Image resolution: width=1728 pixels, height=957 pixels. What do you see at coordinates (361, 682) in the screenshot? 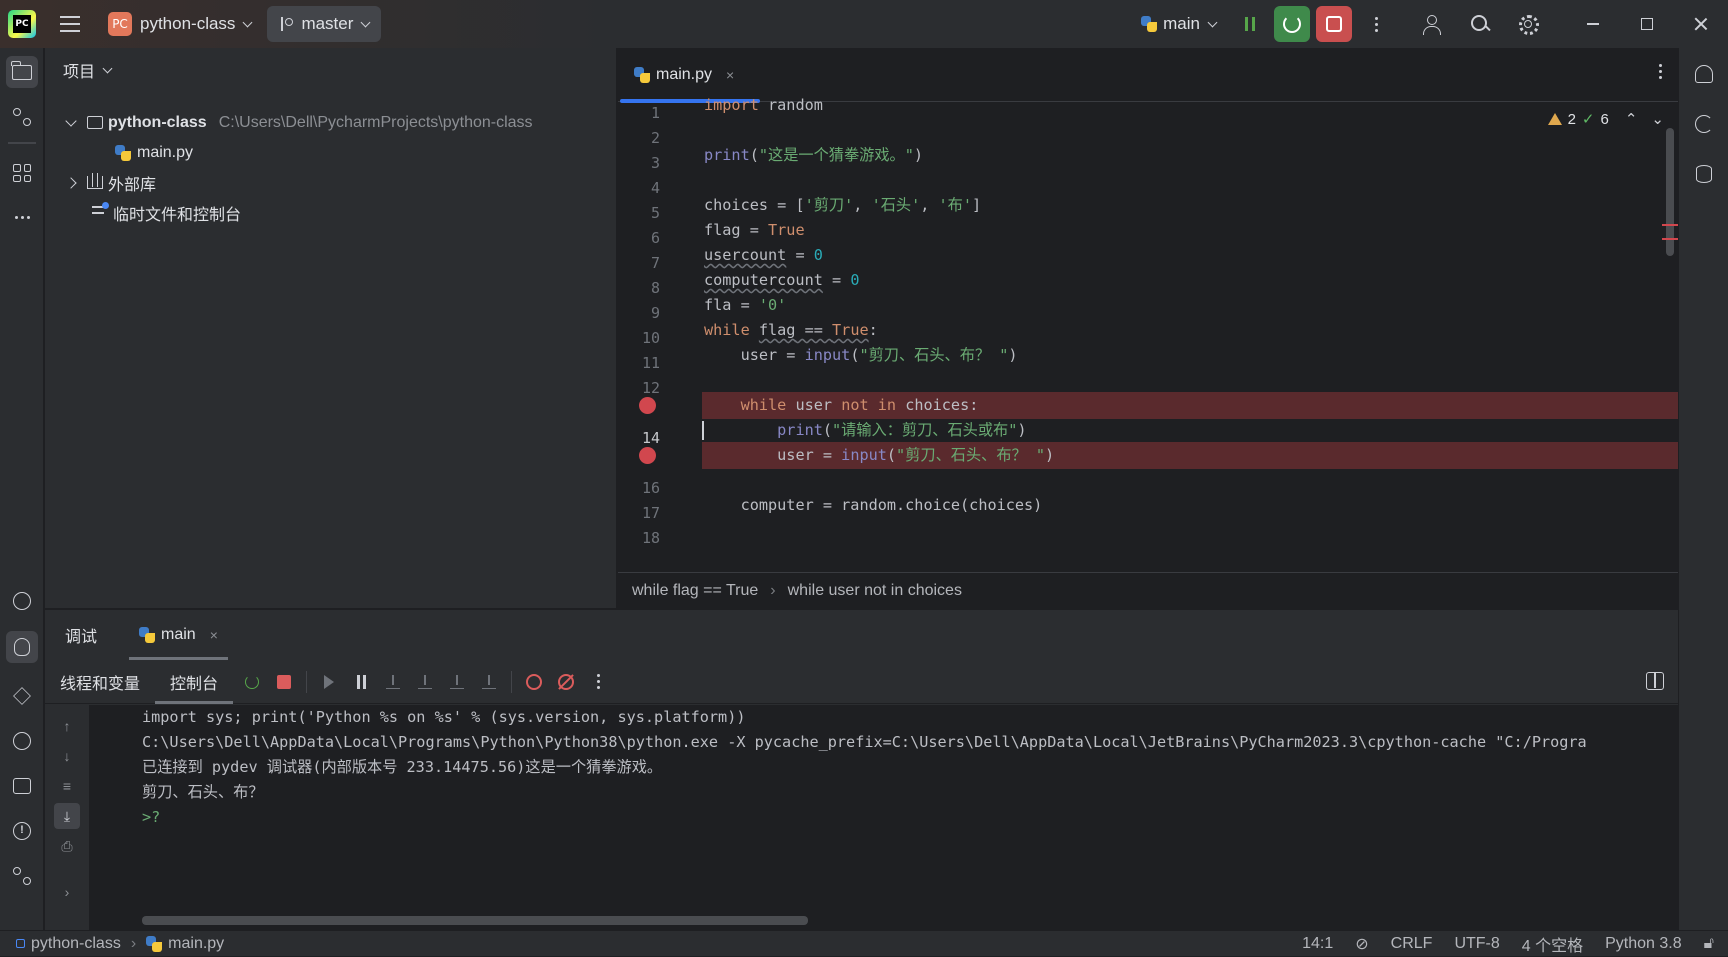
I see `pause-program-button` at bounding box center [361, 682].